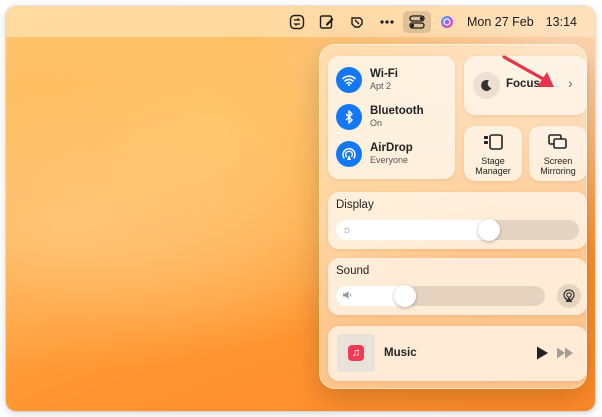  Describe the element at coordinates (349, 117) in the screenshot. I see `bluetooth-icon` at that location.